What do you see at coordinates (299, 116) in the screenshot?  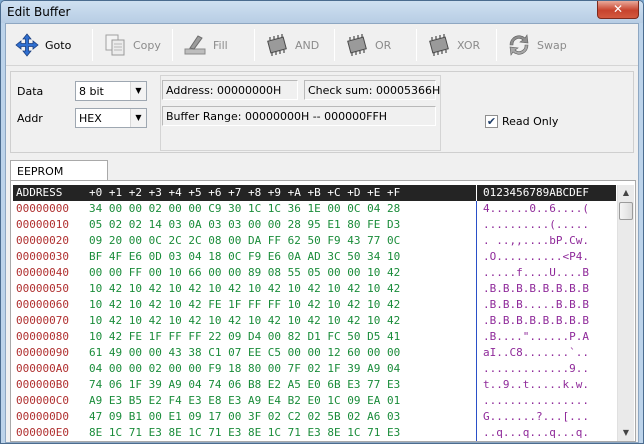 I see `buffer-range-field: Buffer Range: 00000000H -- 000000FFH` at bounding box center [299, 116].